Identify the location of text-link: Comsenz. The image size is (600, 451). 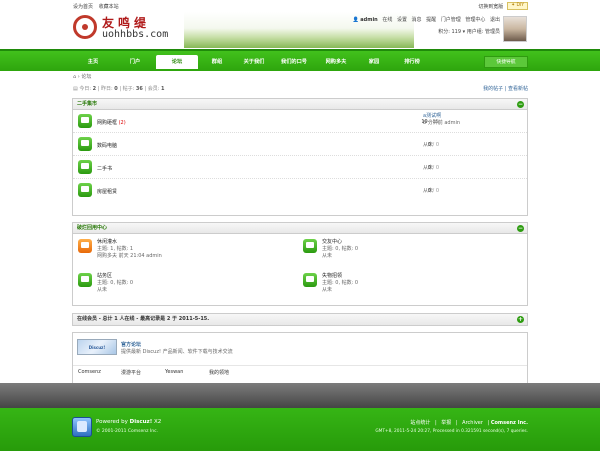
(89, 372).